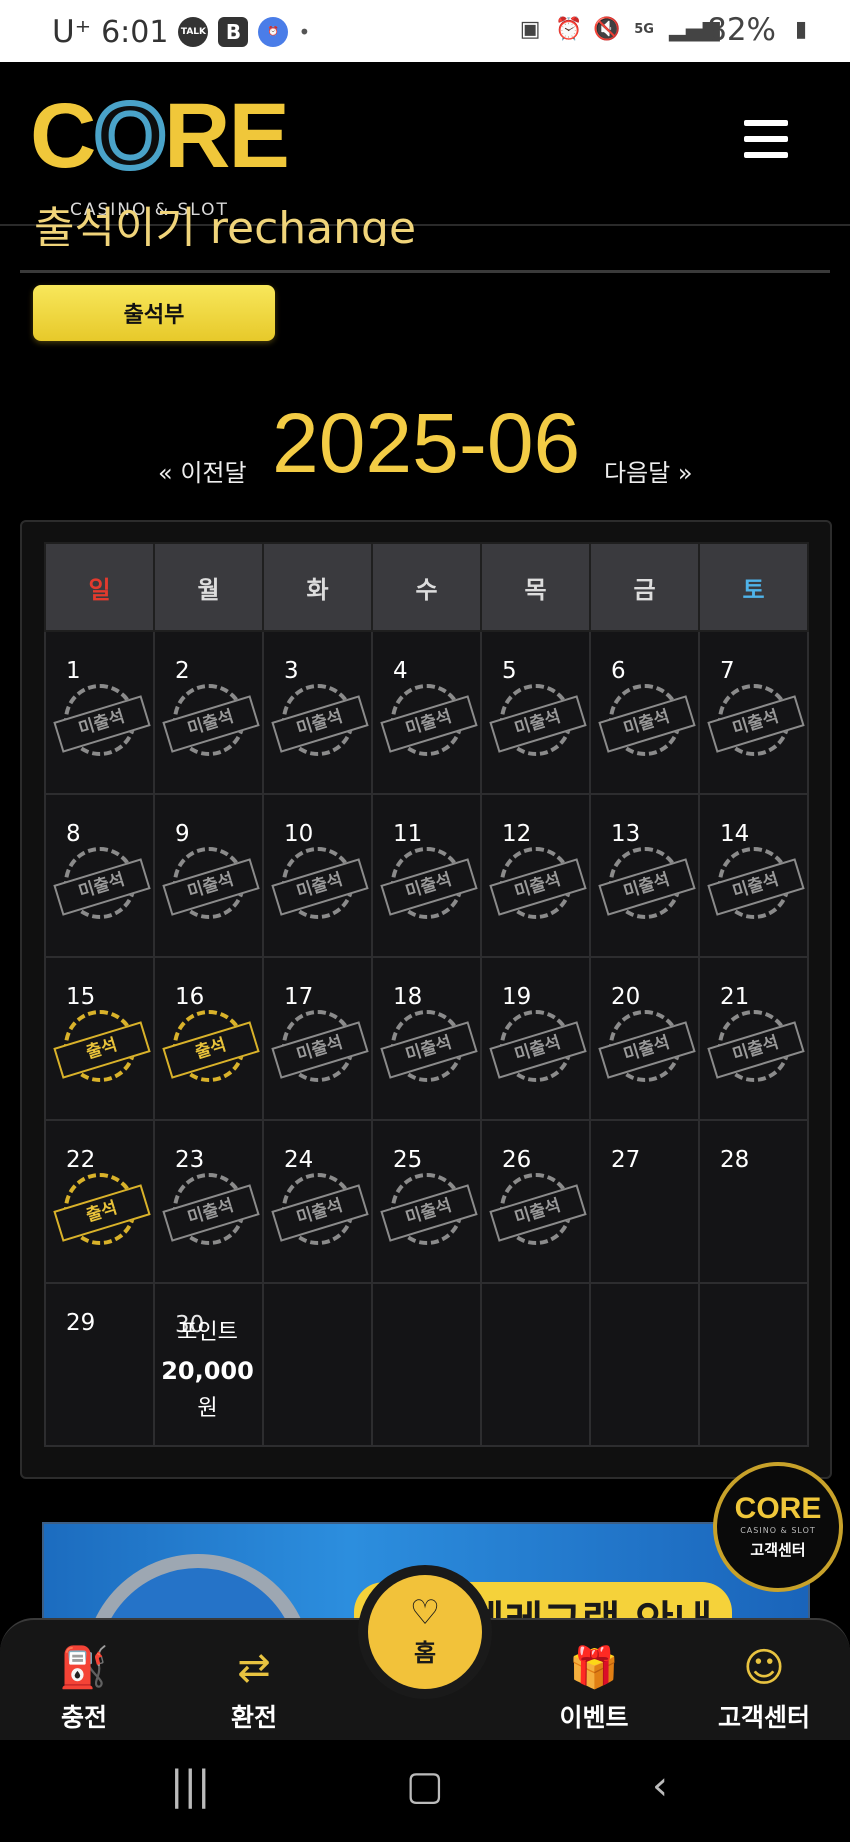 The width and height of the screenshot is (850, 1842). I want to click on recent-apps-icon: |||, so click(190, 1786).